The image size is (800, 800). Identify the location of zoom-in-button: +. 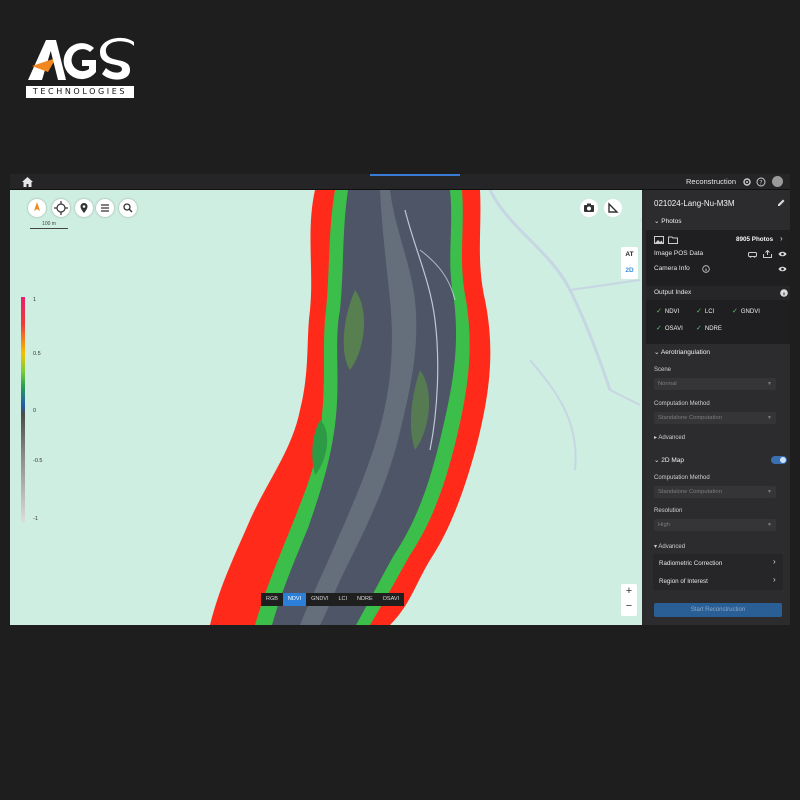
(629, 591).